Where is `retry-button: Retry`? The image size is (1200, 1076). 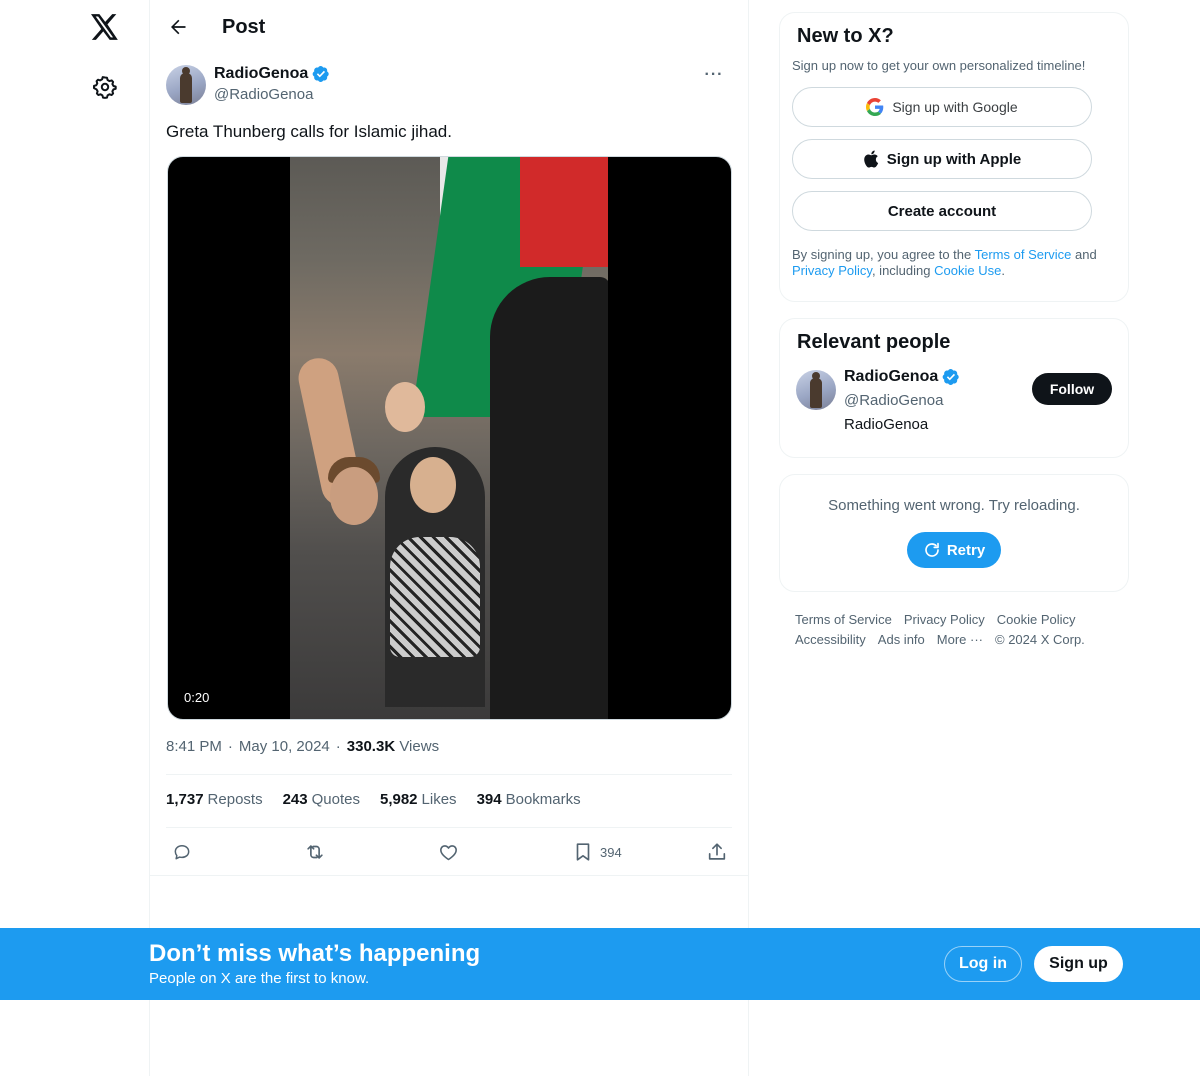 retry-button: Retry is located at coordinates (954, 550).